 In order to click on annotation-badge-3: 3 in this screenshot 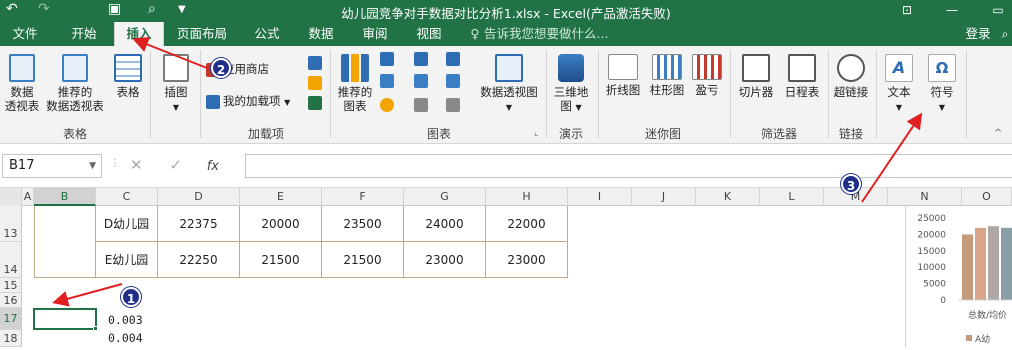, I will do `click(851, 184)`.